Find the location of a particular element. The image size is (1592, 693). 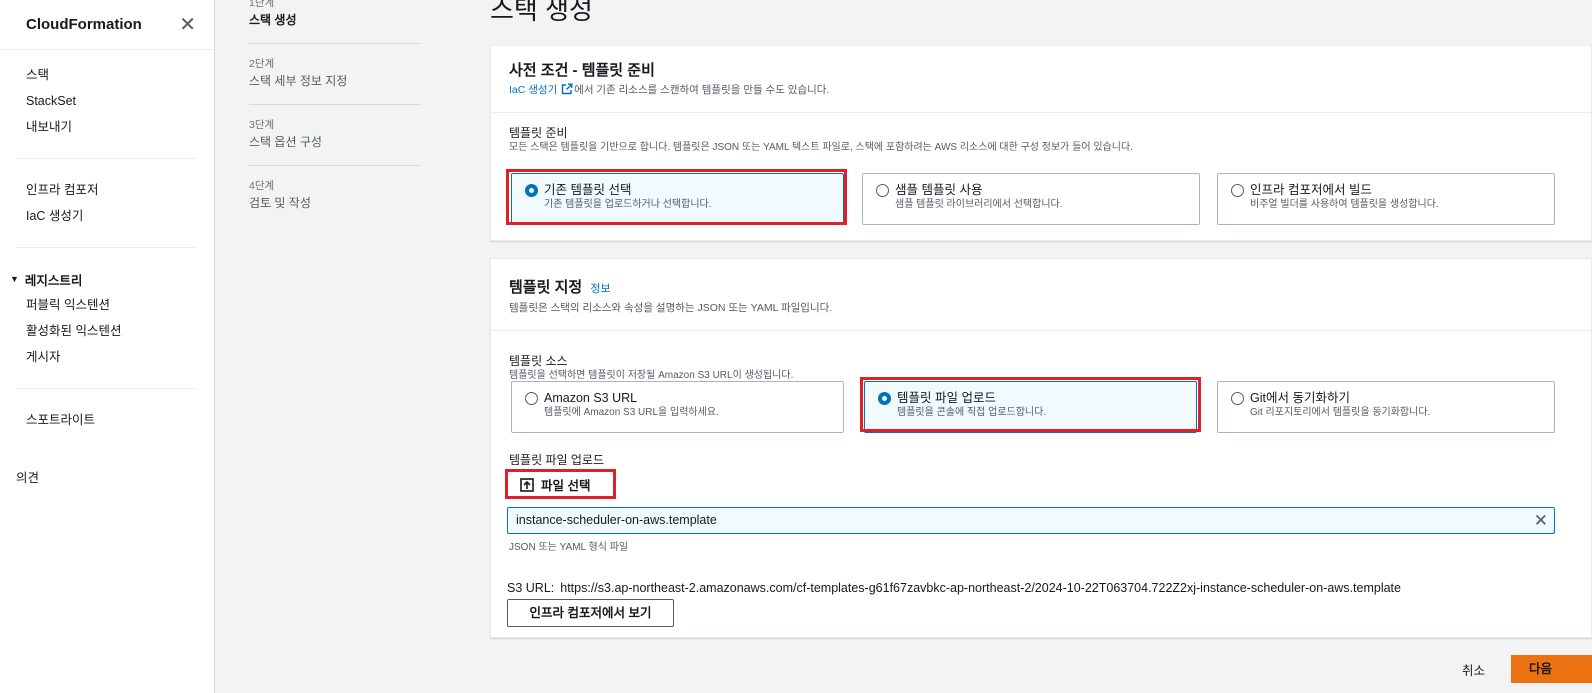

sidebar-item-publisher: 게시자 is located at coordinates (107, 357).